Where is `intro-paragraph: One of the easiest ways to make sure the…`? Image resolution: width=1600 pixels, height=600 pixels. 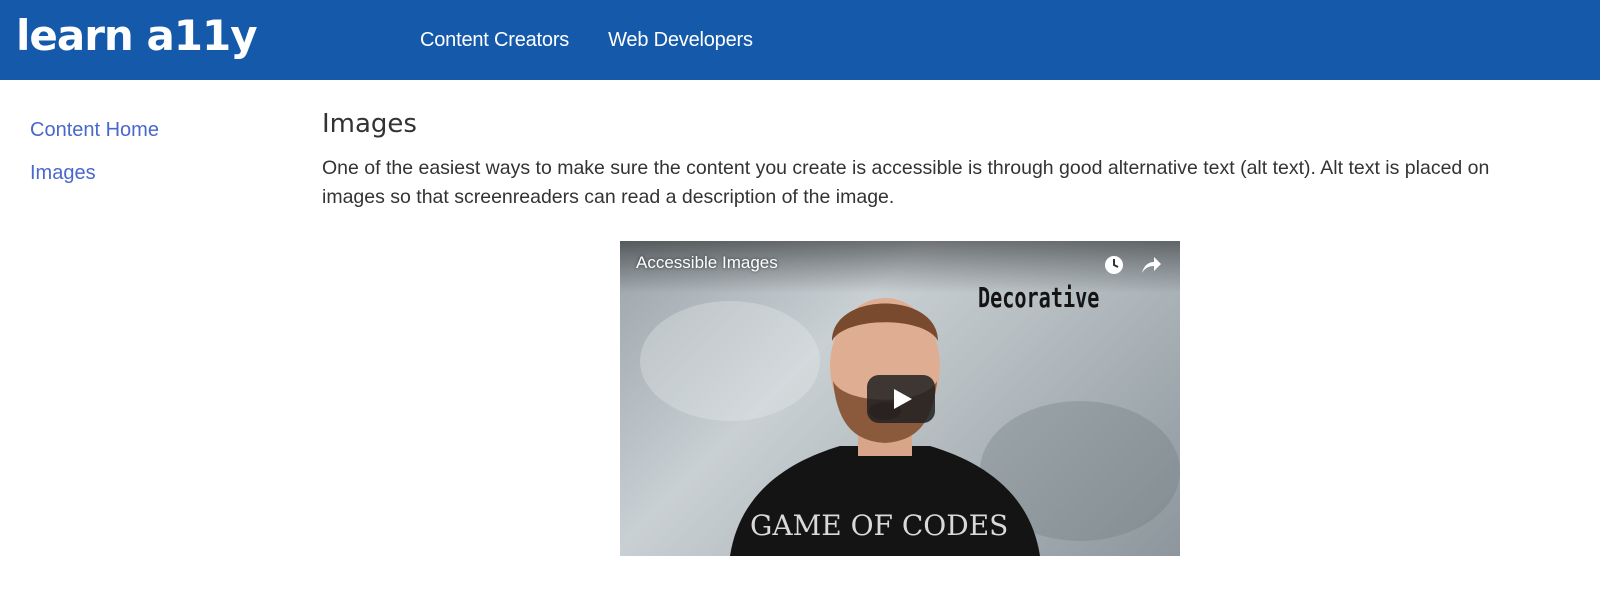
intro-paragraph: One of the easiest ways to make sure the… is located at coordinates (906, 182).